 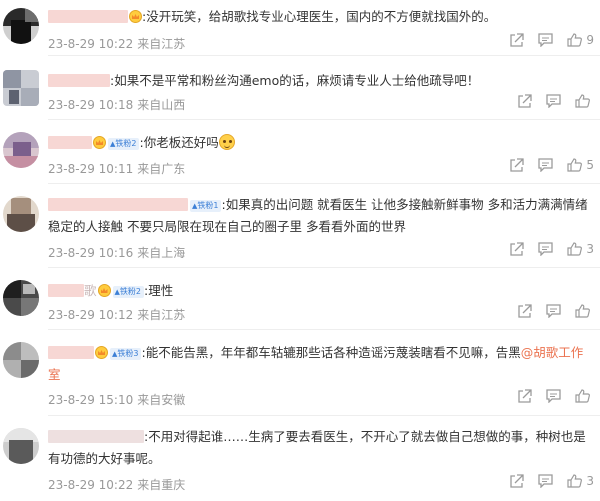 What do you see at coordinates (161, 485) in the screenshot?
I see `comment-location: 来自重庆` at bounding box center [161, 485].